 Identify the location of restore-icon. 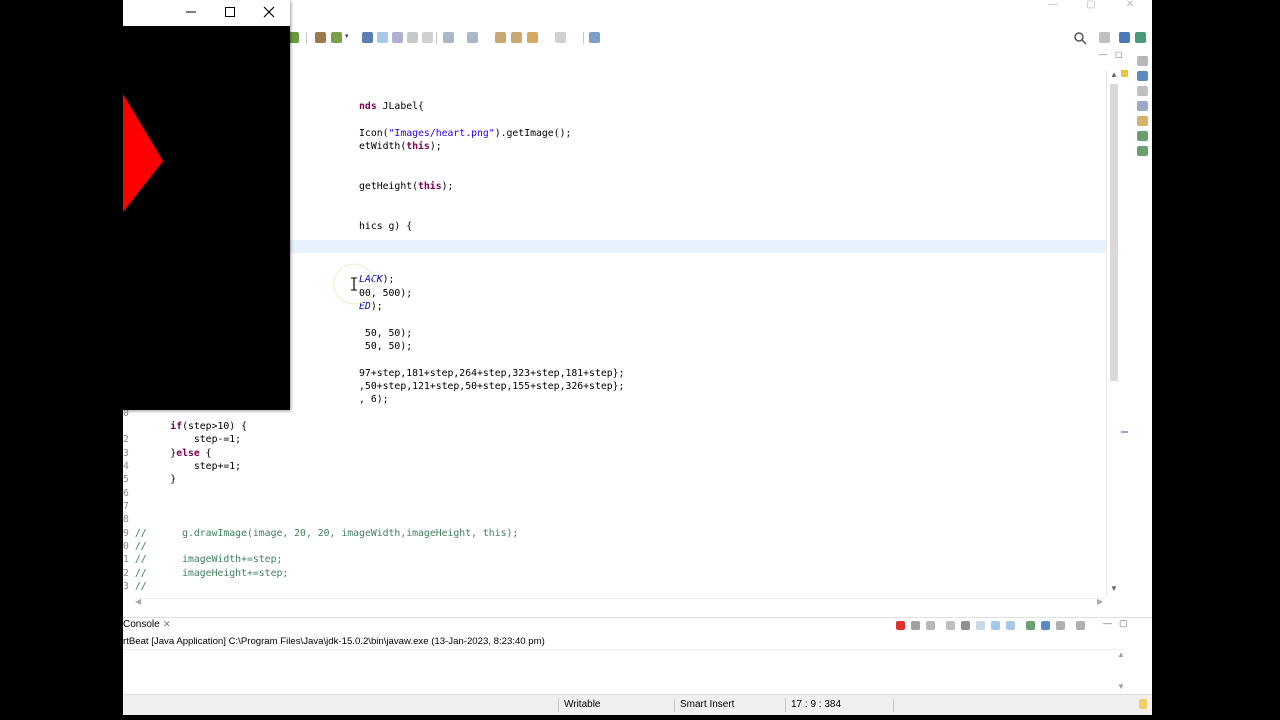
(1142, 61).